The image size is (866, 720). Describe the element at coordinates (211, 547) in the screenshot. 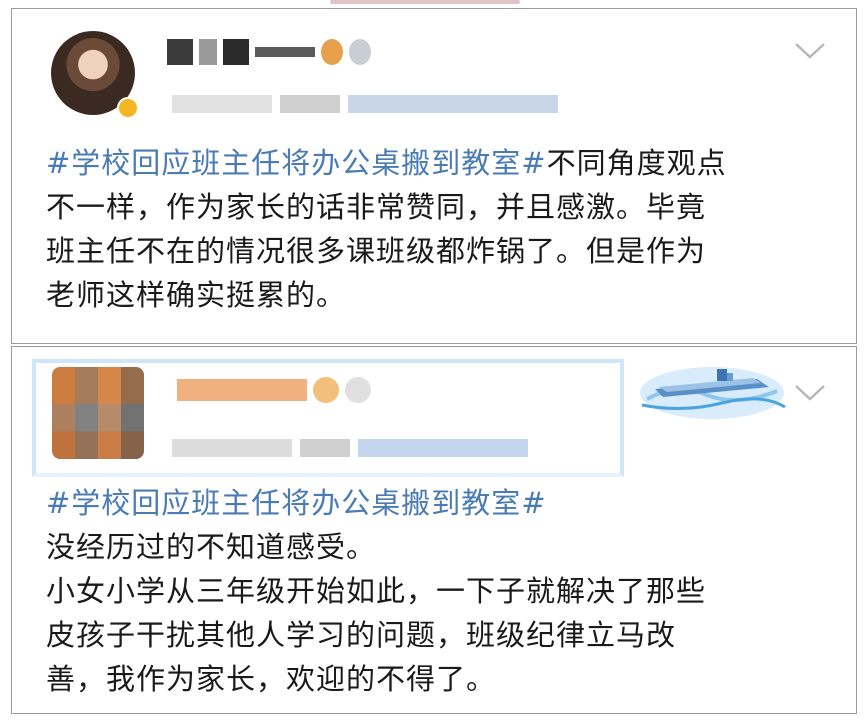

I see `post-line-1: 没经历过的不知道感受。` at that location.